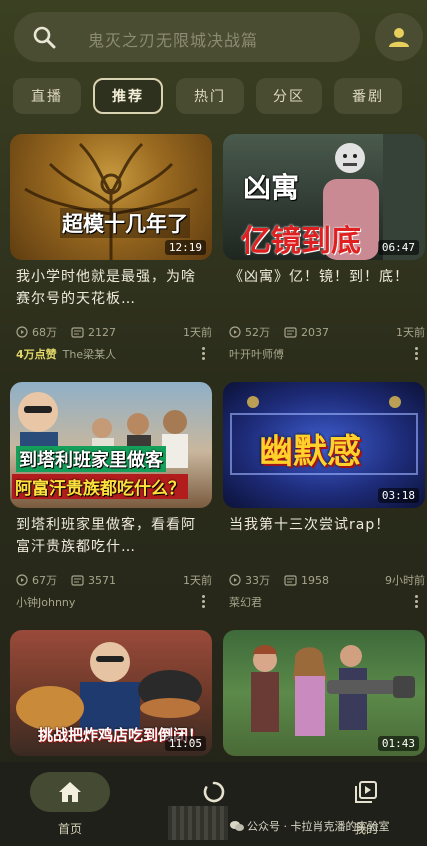  I want to click on view-count: 33万, so click(257, 580).